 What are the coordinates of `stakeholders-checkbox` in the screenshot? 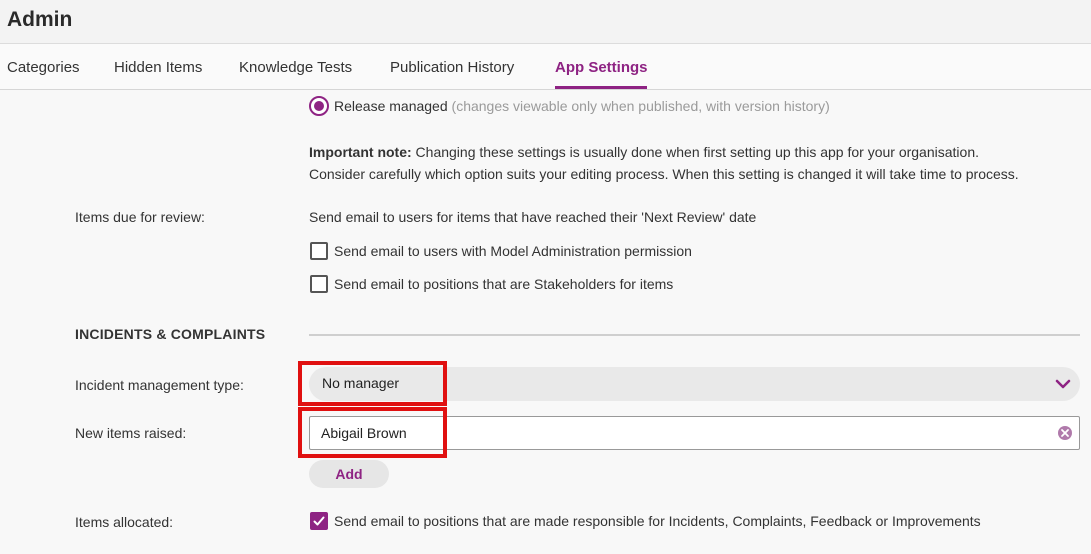 It's located at (319, 284).